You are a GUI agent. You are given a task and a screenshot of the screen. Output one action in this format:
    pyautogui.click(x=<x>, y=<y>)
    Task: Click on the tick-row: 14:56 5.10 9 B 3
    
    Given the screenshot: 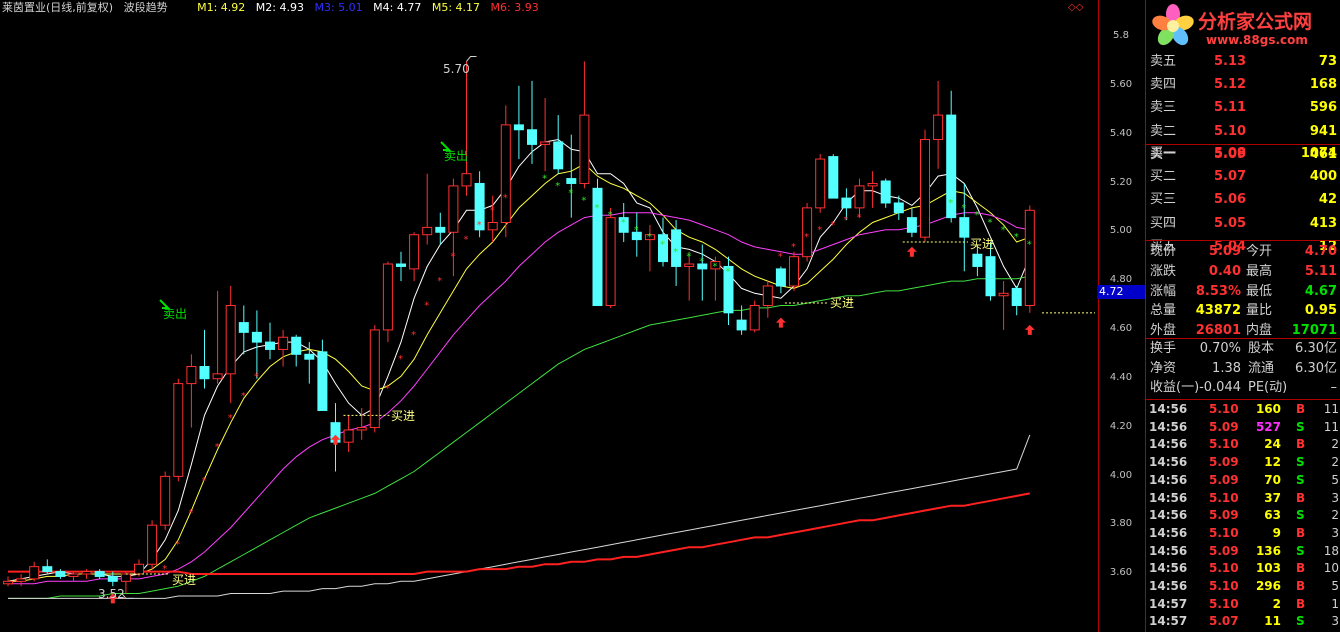 What is the action you would take?
    pyautogui.click(x=1243, y=534)
    